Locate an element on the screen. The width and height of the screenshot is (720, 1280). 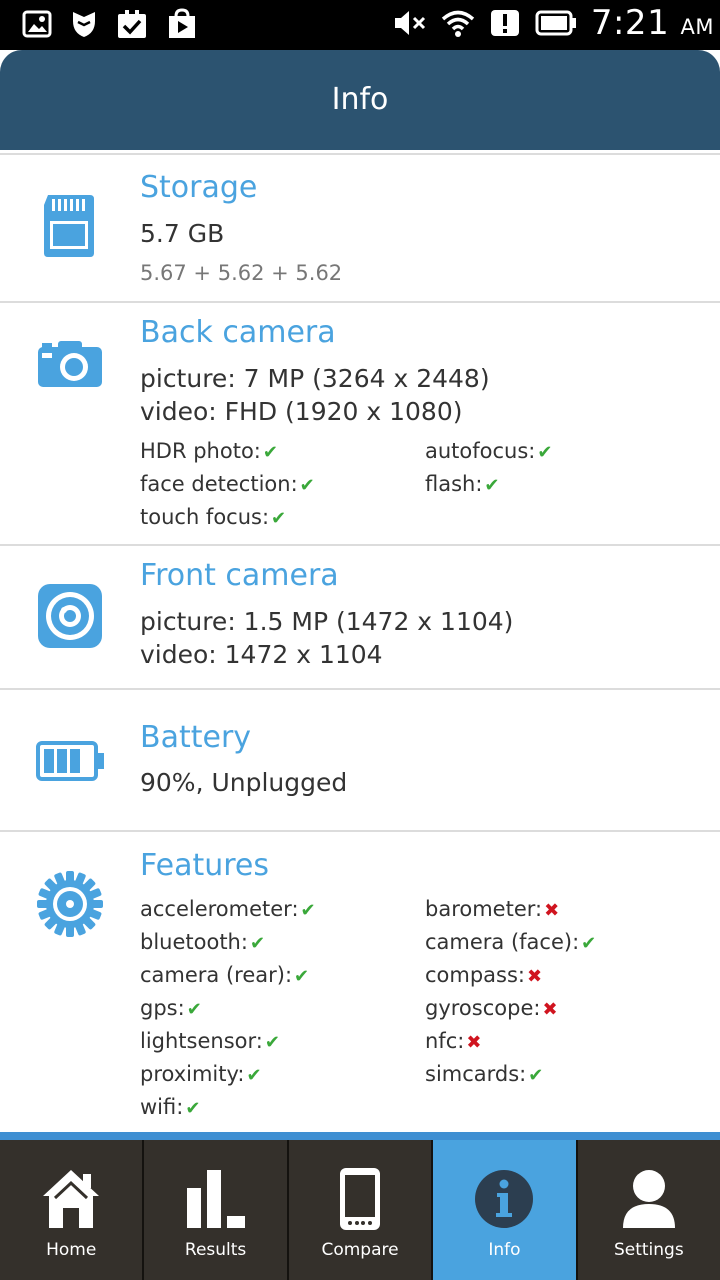
tab-compare: Compare is located at coordinates (361, 1210).